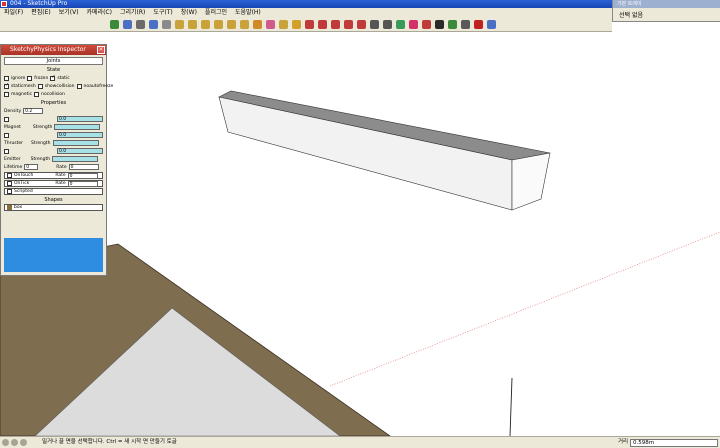  Describe the element at coordinates (6, 119) in the screenshot. I see `magnet-checkbox` at that location.